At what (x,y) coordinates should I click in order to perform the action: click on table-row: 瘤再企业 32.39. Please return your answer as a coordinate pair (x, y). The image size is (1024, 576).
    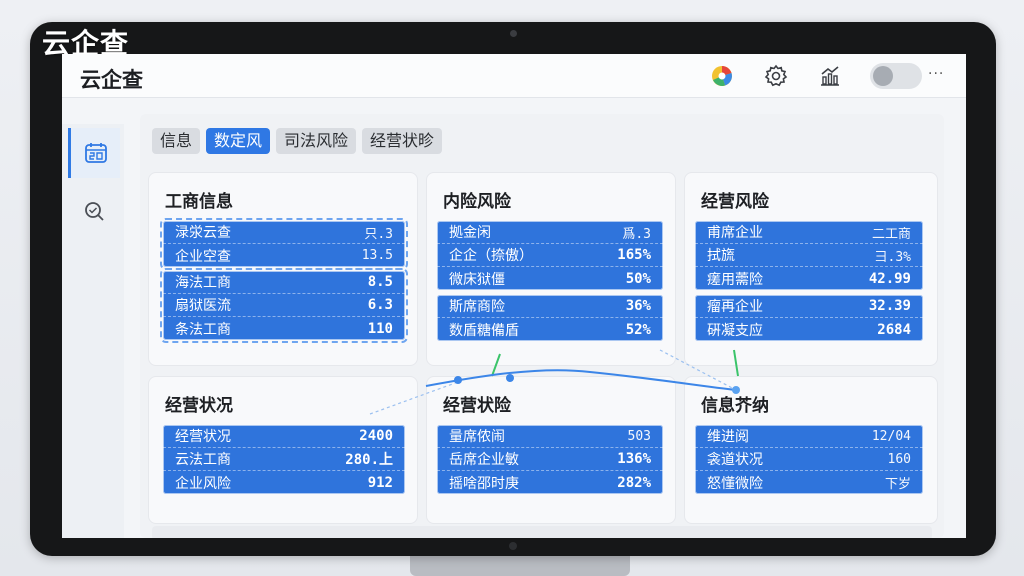
    Looking at the image, I should click on (809, 306).